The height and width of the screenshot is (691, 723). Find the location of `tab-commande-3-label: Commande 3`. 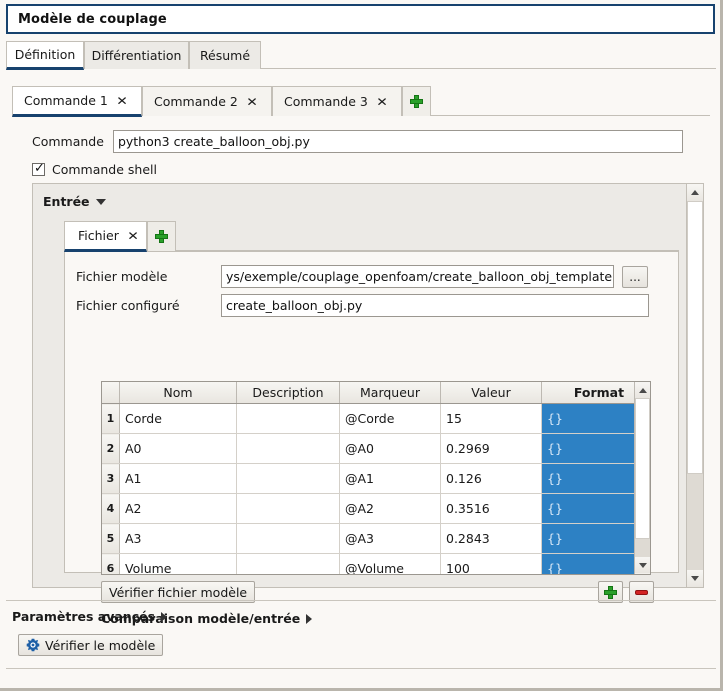

tab-commande-3-label: Commande 3 is located at coordinates (326, 101).